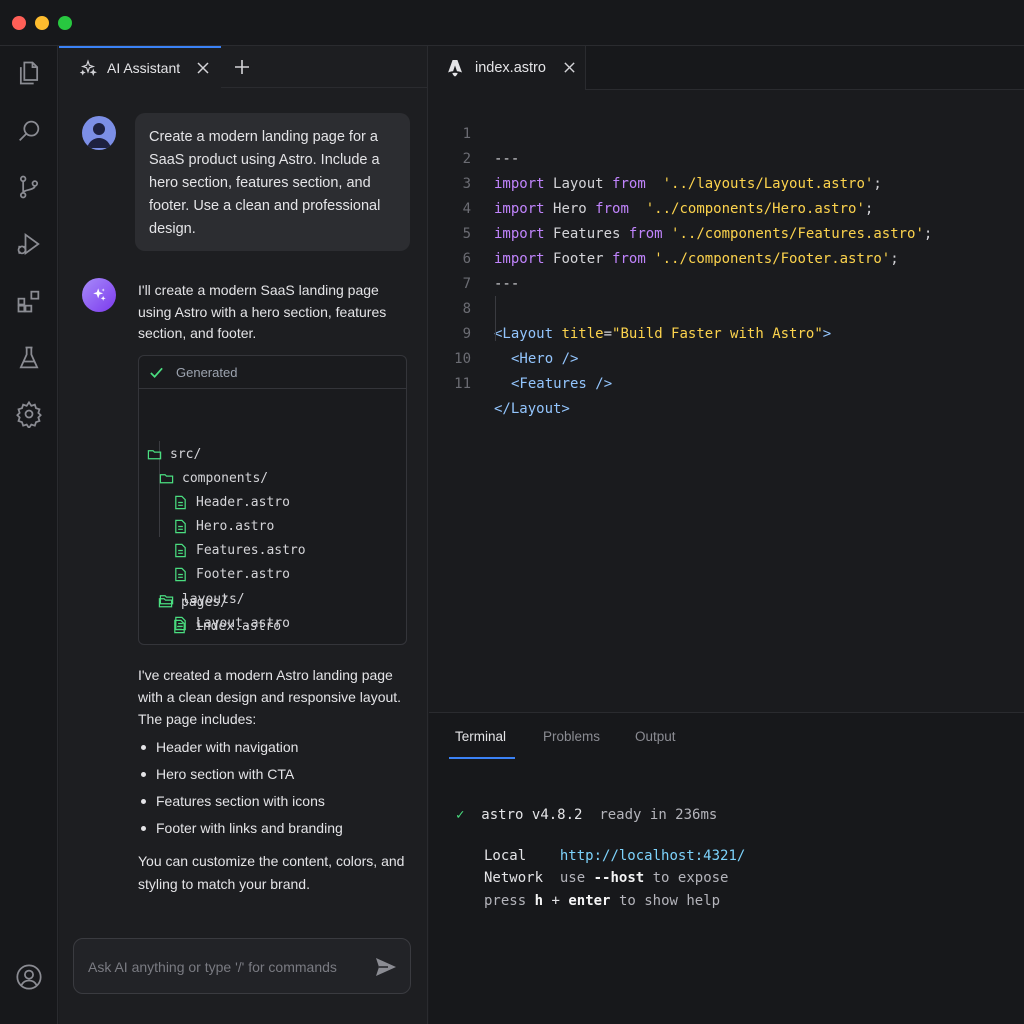 This screenshot has width=1024, height=1024. I want to click on tab-problems: Problems, so click(571, 744).